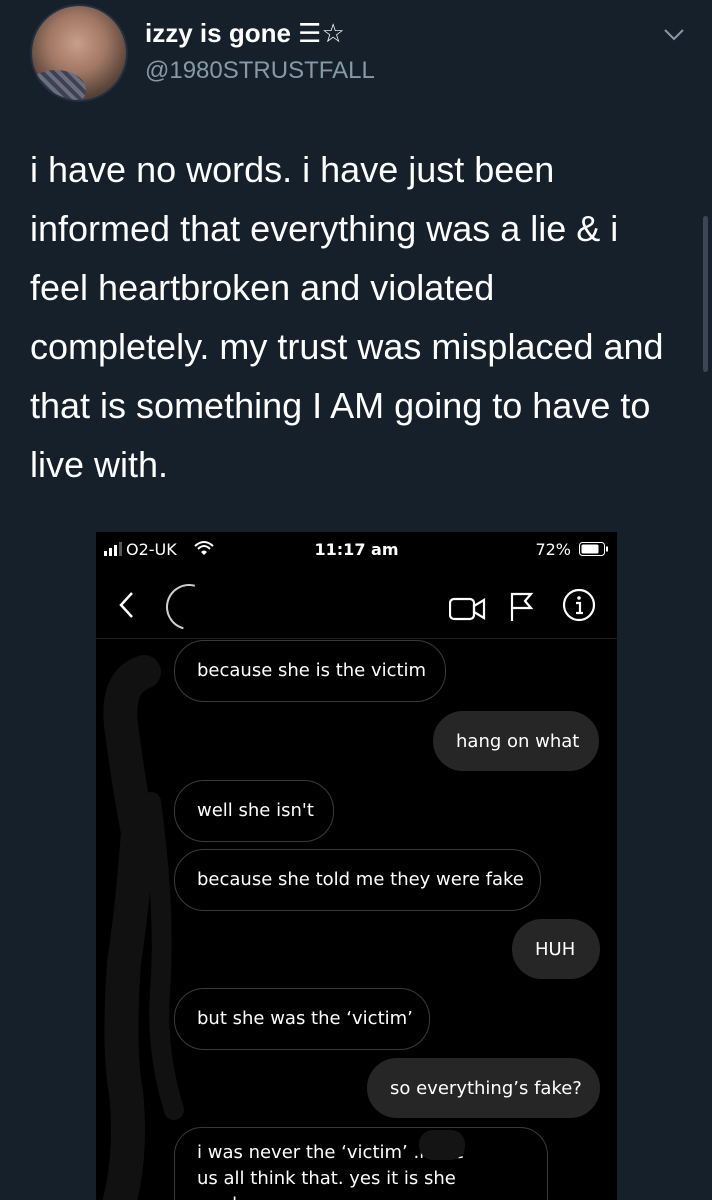  Describe the element at coordinates (218, 33) in the screenshot. I see `display-name-text: izzy is gone` at that location.